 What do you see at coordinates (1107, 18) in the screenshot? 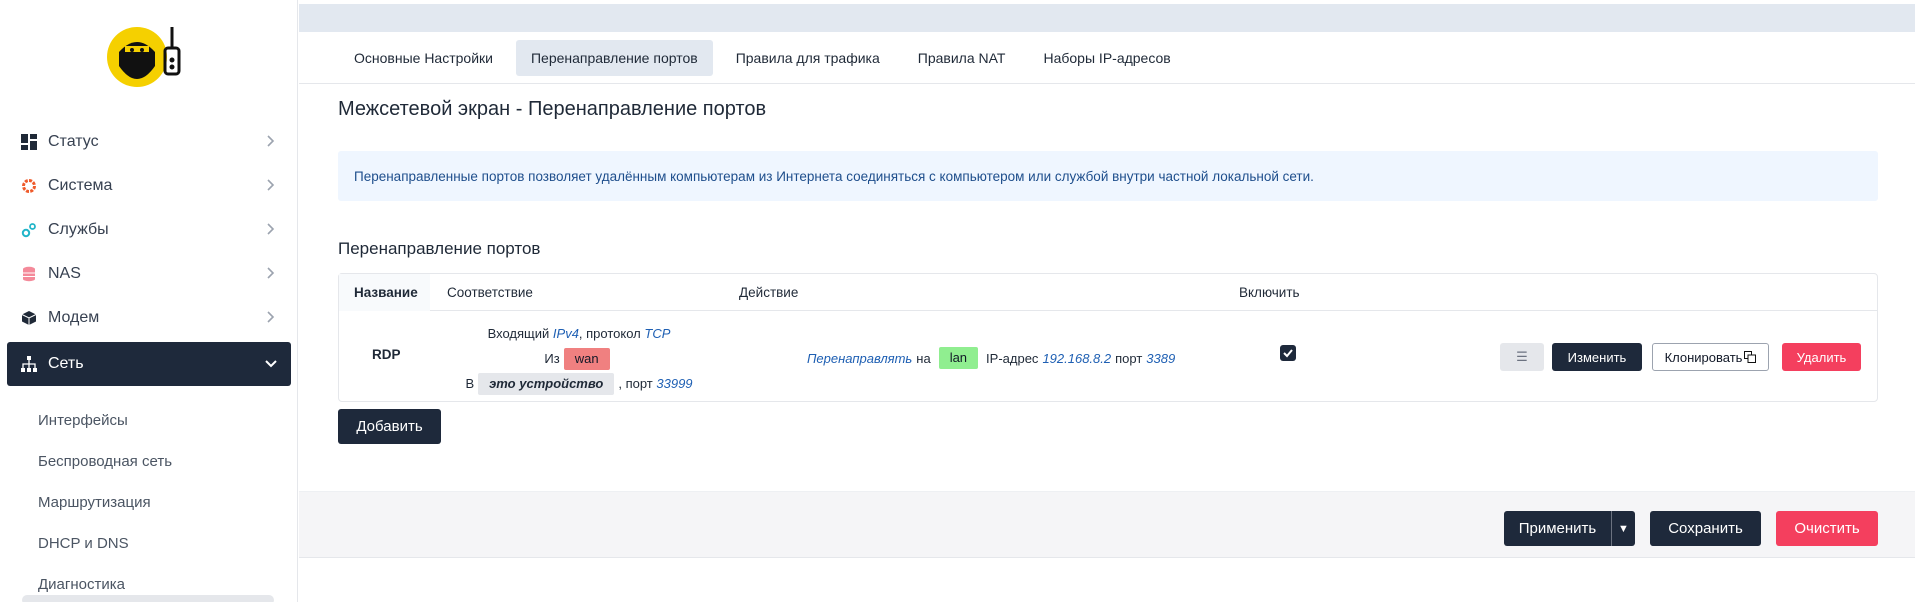
I see `top-bar` at bounding box center [1107, 18].